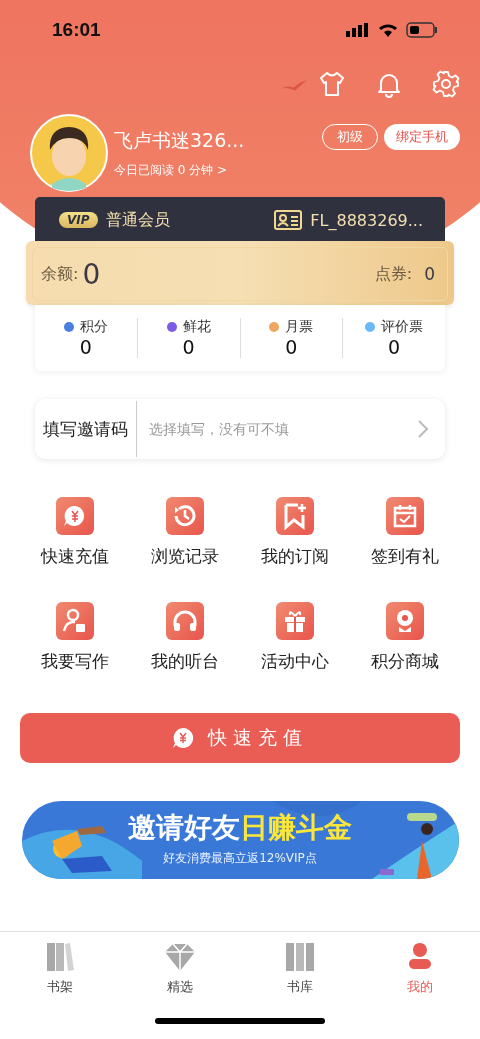  I want to click on diamond-icon, so click(180, 957).